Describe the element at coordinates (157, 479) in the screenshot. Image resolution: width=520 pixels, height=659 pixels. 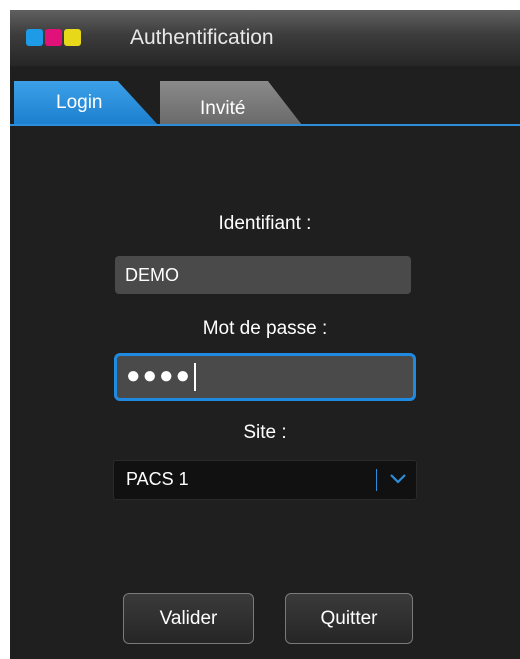
I see `site-select-value: PACS 1` at that location.